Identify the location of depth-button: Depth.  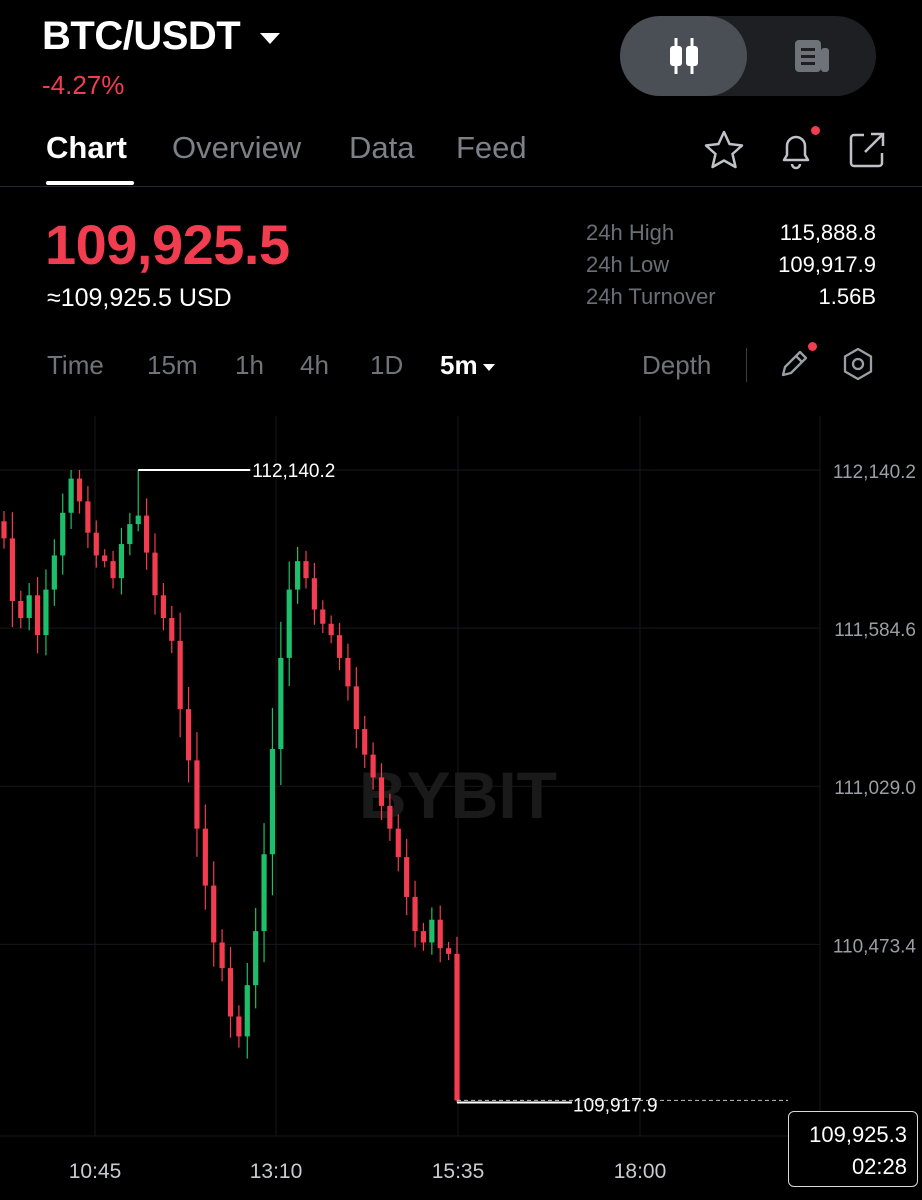
(676, 365).